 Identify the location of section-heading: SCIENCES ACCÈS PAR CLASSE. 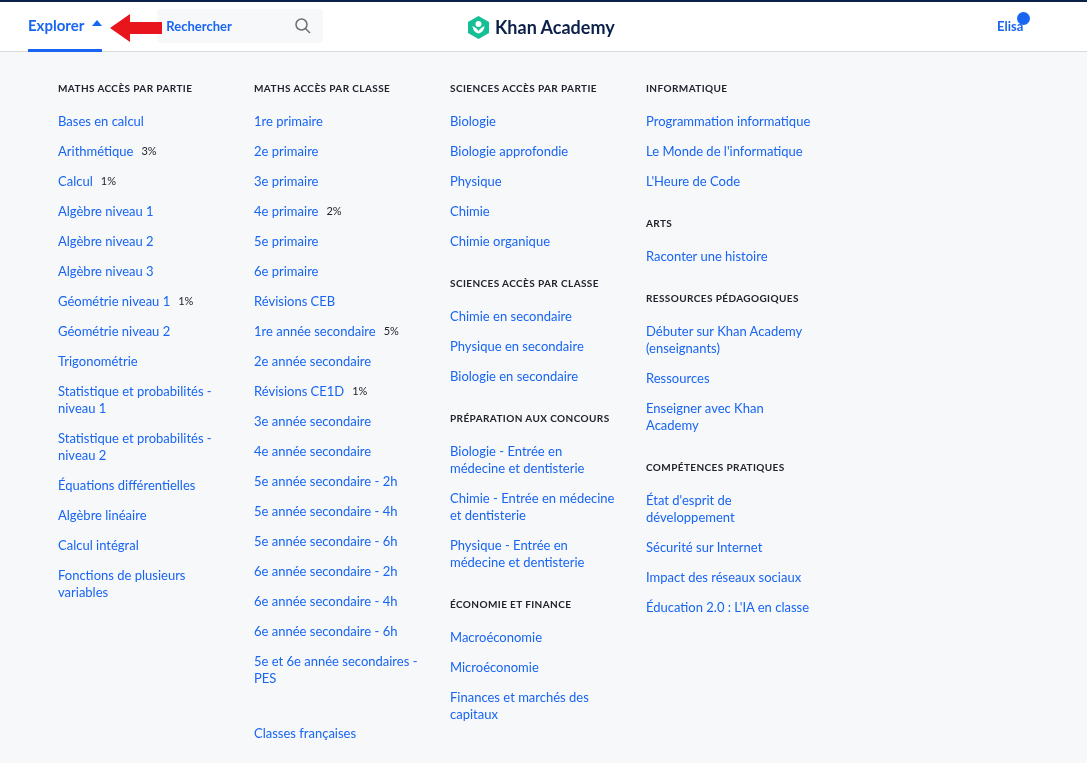
(524, 283).